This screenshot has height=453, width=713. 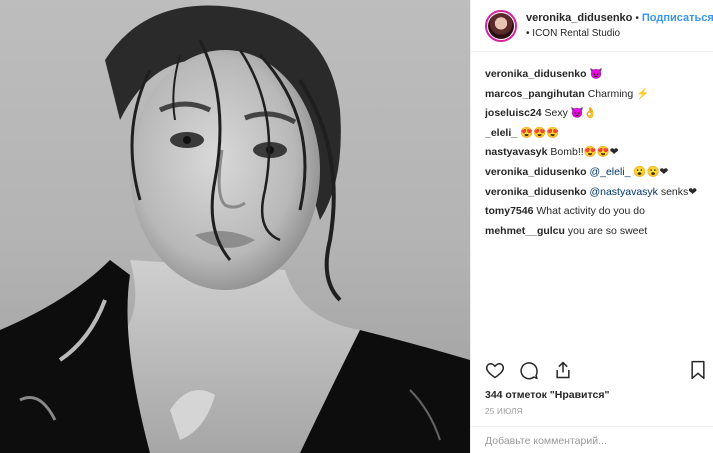 I want to click on comment-text: What activity do you do, so click(x=589, y=211).